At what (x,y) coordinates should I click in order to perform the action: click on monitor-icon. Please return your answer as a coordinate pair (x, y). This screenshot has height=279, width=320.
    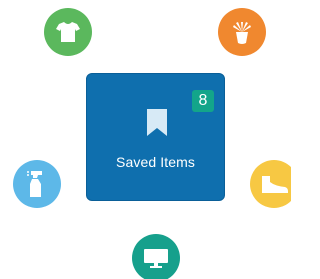
    Looking at the image, I should click on (156, 258).